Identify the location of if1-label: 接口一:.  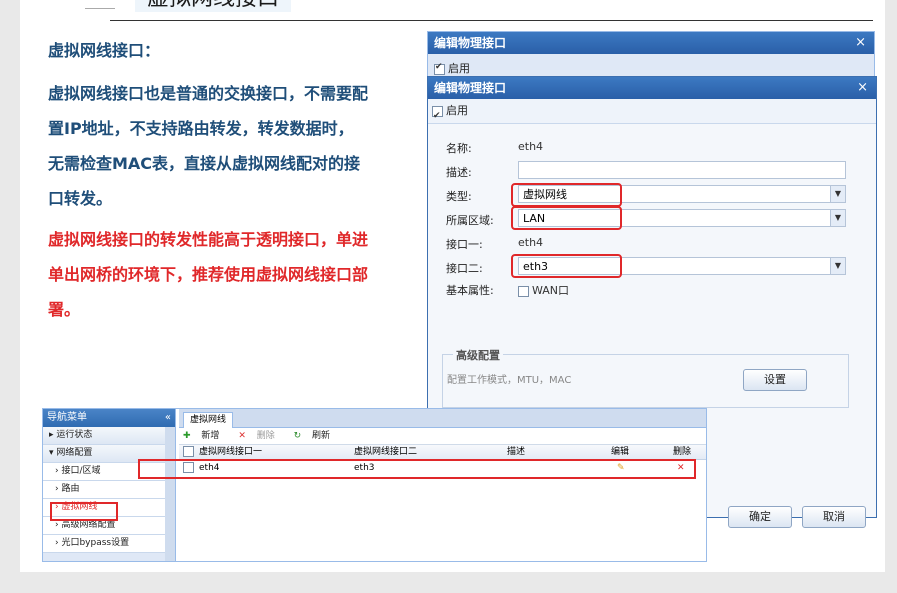
(464, 244).